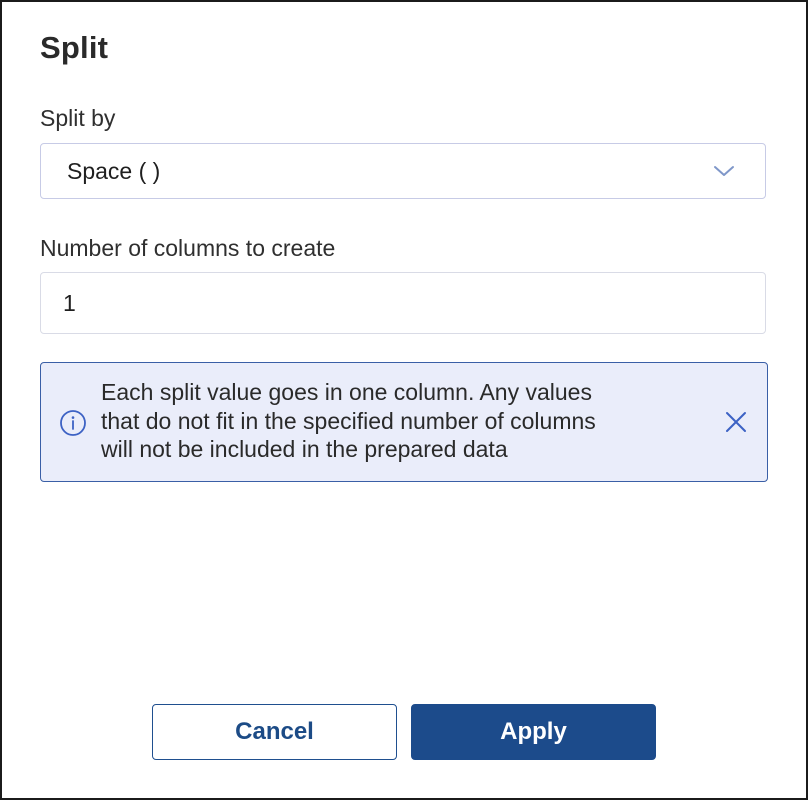 The image size is (808, 800). I want to click on close-icon, so click(736, 422).